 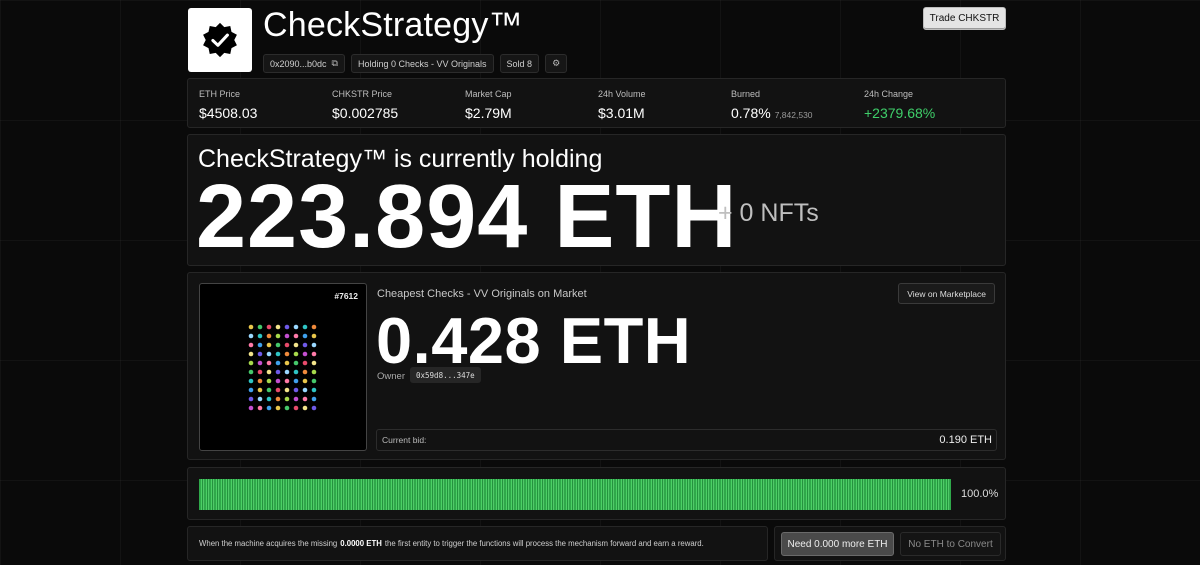 What do you see at coordinates (220, 94) in the screenshot?
I see `stat-label: ETH Price` at bounding box center [220, 94].